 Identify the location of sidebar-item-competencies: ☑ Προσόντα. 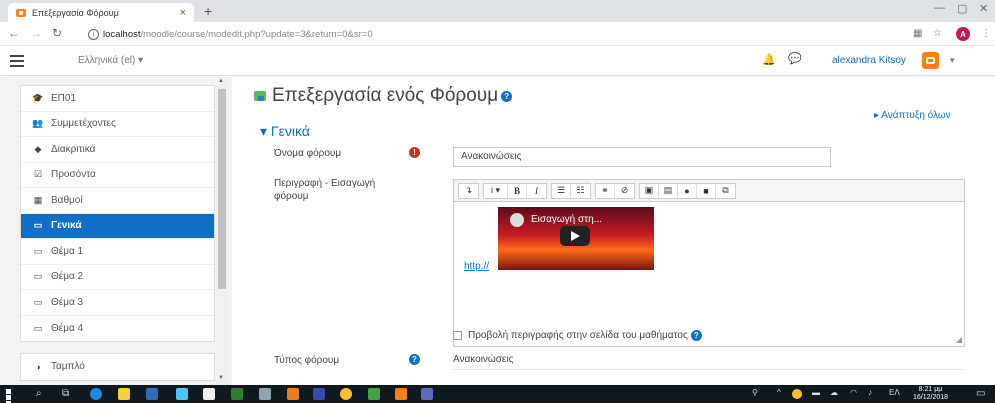
(117, 175).